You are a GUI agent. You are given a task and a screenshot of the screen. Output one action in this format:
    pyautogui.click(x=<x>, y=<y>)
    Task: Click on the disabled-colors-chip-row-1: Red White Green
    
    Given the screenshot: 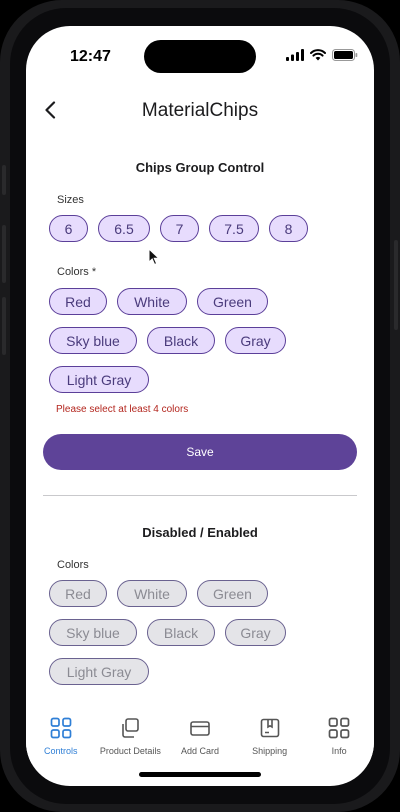 What is the action you would take?
    pyautogui.click(x=158, y=593)
    